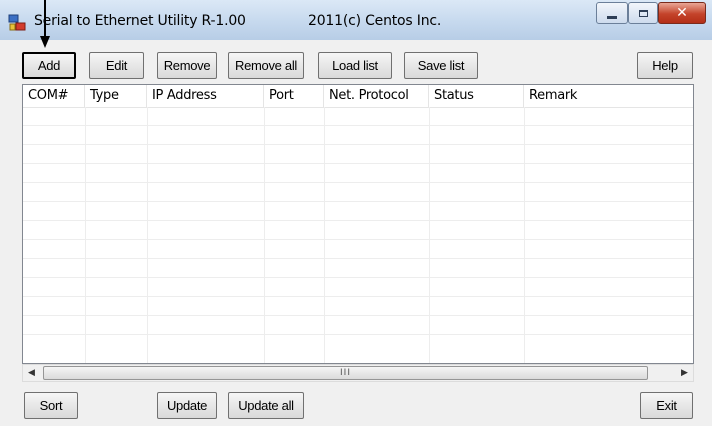  I want to click on add-button: Add, so click(49, 65).